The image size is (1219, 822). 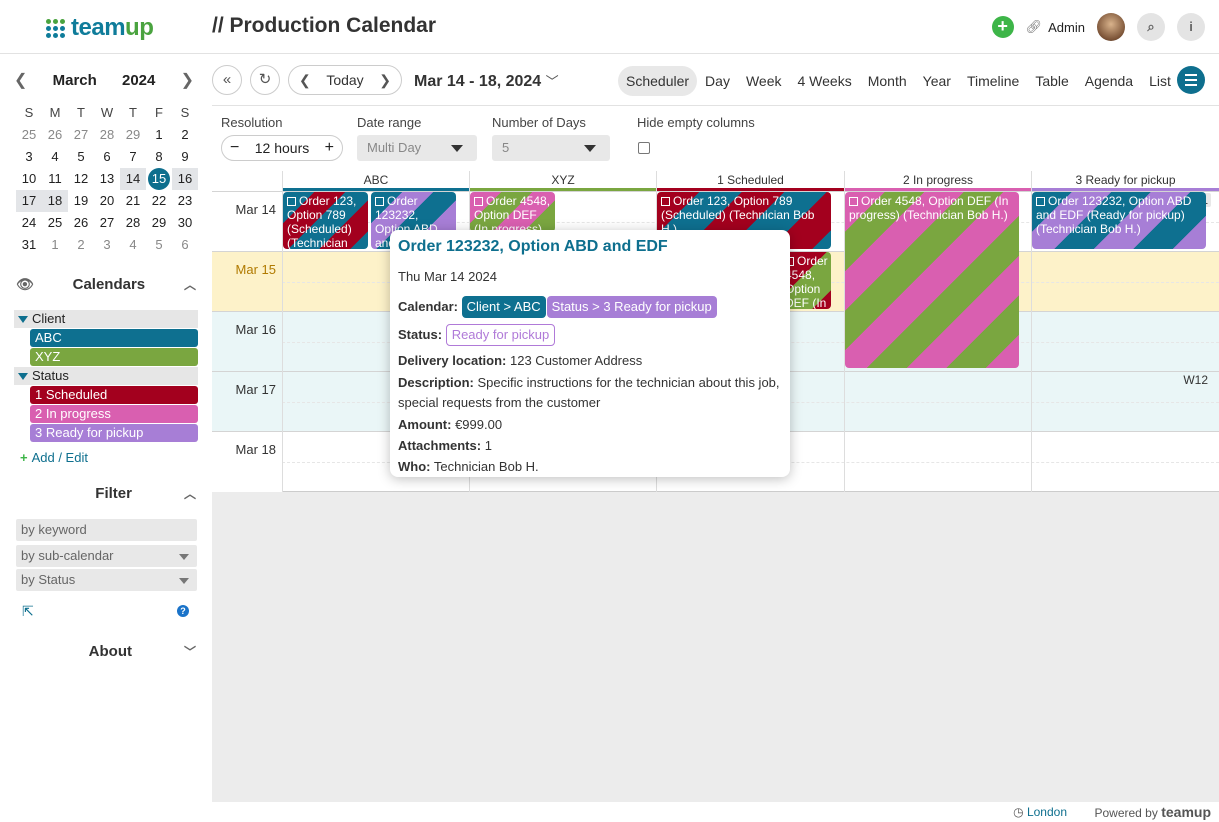 What do you see at coordinates (183, 611) in the screenshot?
I see `help-icon: ?` at bounding box center [183, 611].